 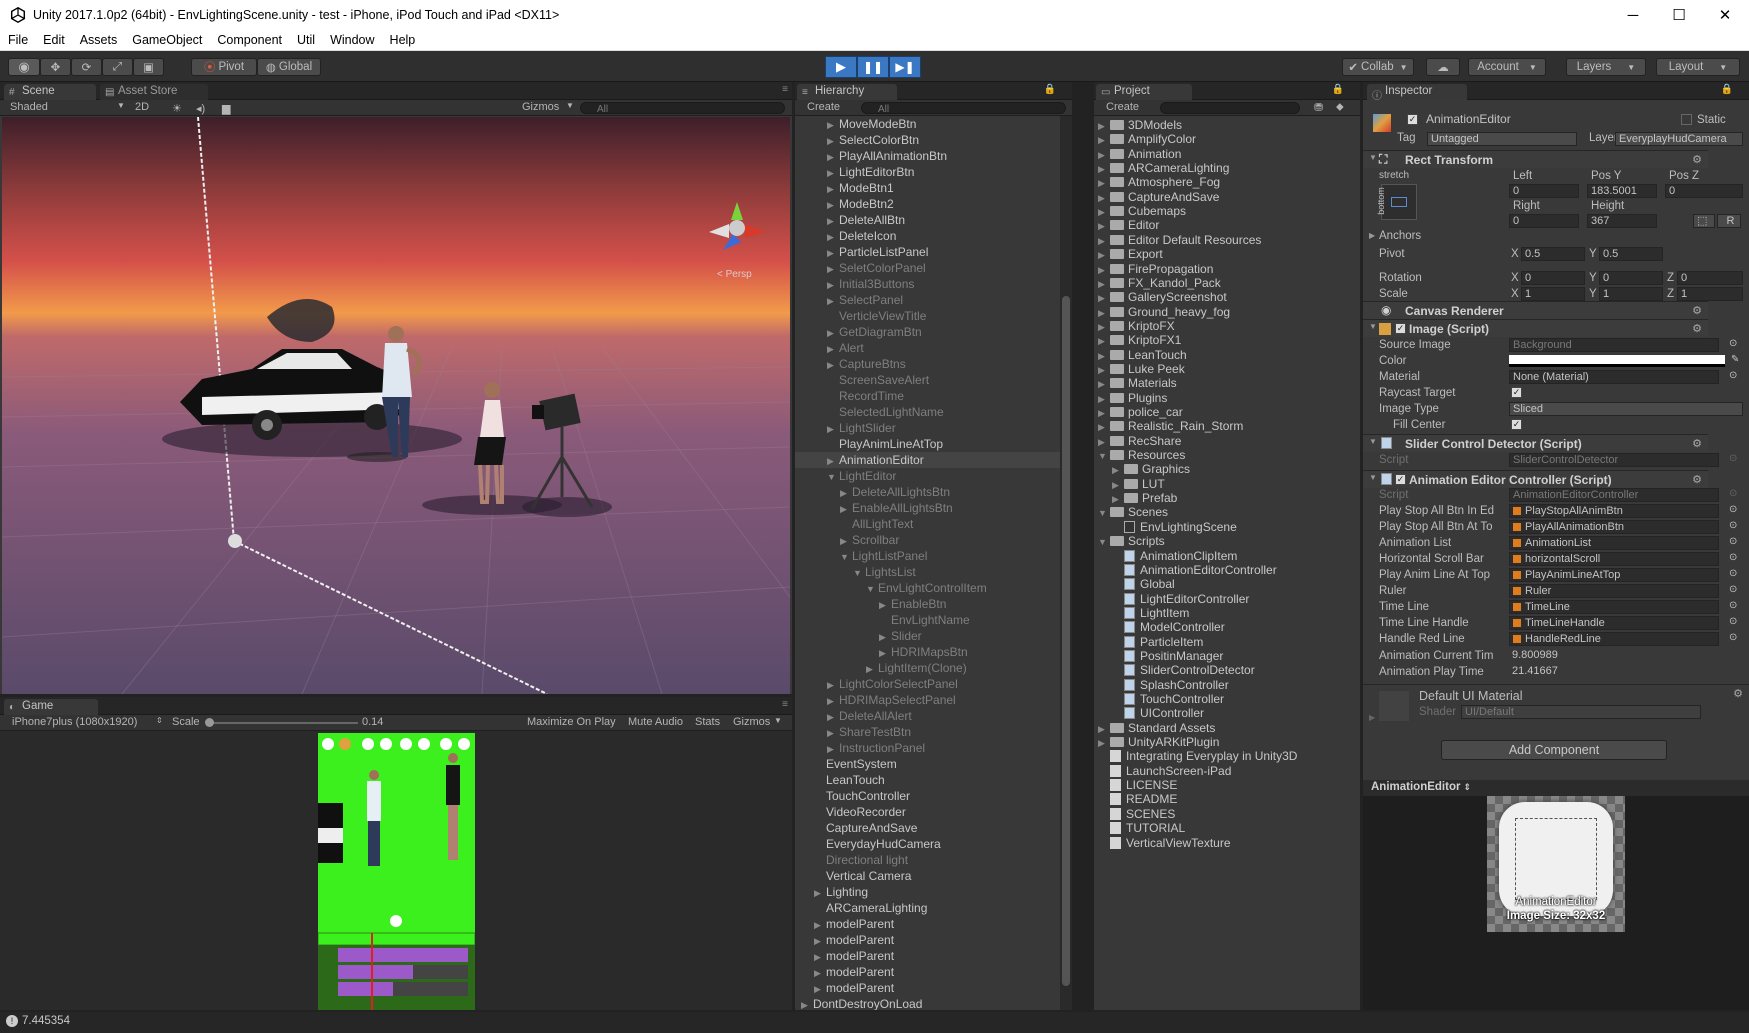 What do you see at coordinates (927, 124) in the screenshot?
I see `hierarchy-item: ▶ MoveModeBtn` at bounding box center [927, 124].